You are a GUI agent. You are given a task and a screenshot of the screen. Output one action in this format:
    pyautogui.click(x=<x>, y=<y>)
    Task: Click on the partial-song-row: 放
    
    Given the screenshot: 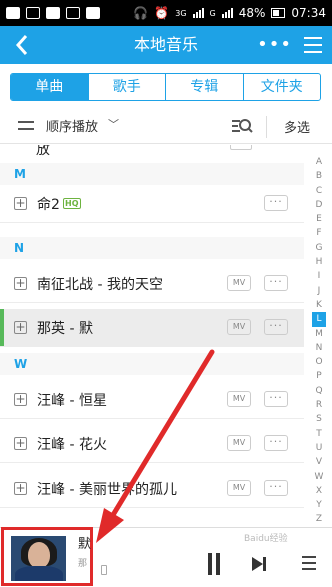 What is the action you would take?
    pyautogui.click(x=152, y=152)
    